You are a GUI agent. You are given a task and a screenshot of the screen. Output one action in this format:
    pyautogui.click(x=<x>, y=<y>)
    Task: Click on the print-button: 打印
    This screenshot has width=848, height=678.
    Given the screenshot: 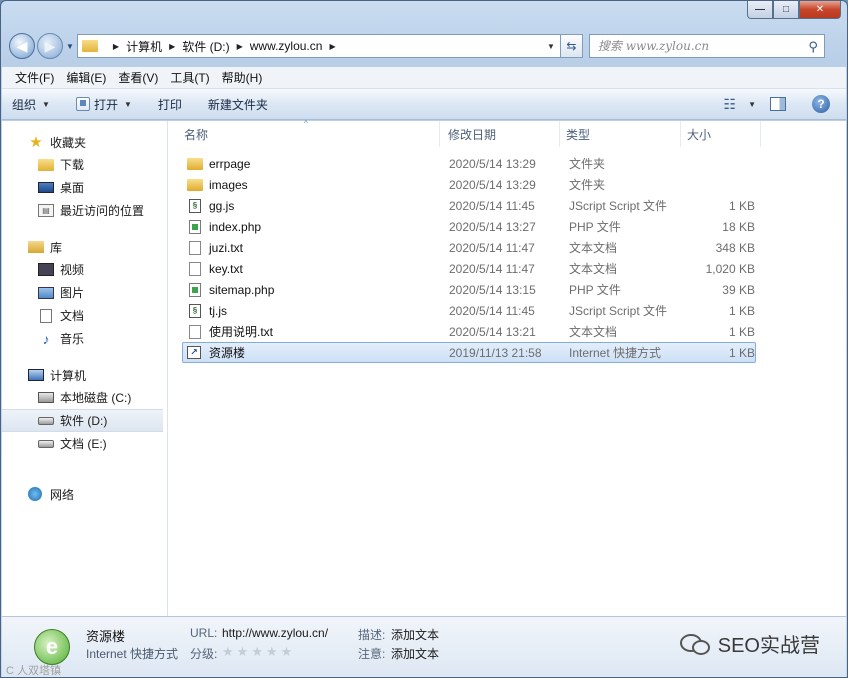 What is the action you would take?
    pyautogui.click(x=170, y=104)
    